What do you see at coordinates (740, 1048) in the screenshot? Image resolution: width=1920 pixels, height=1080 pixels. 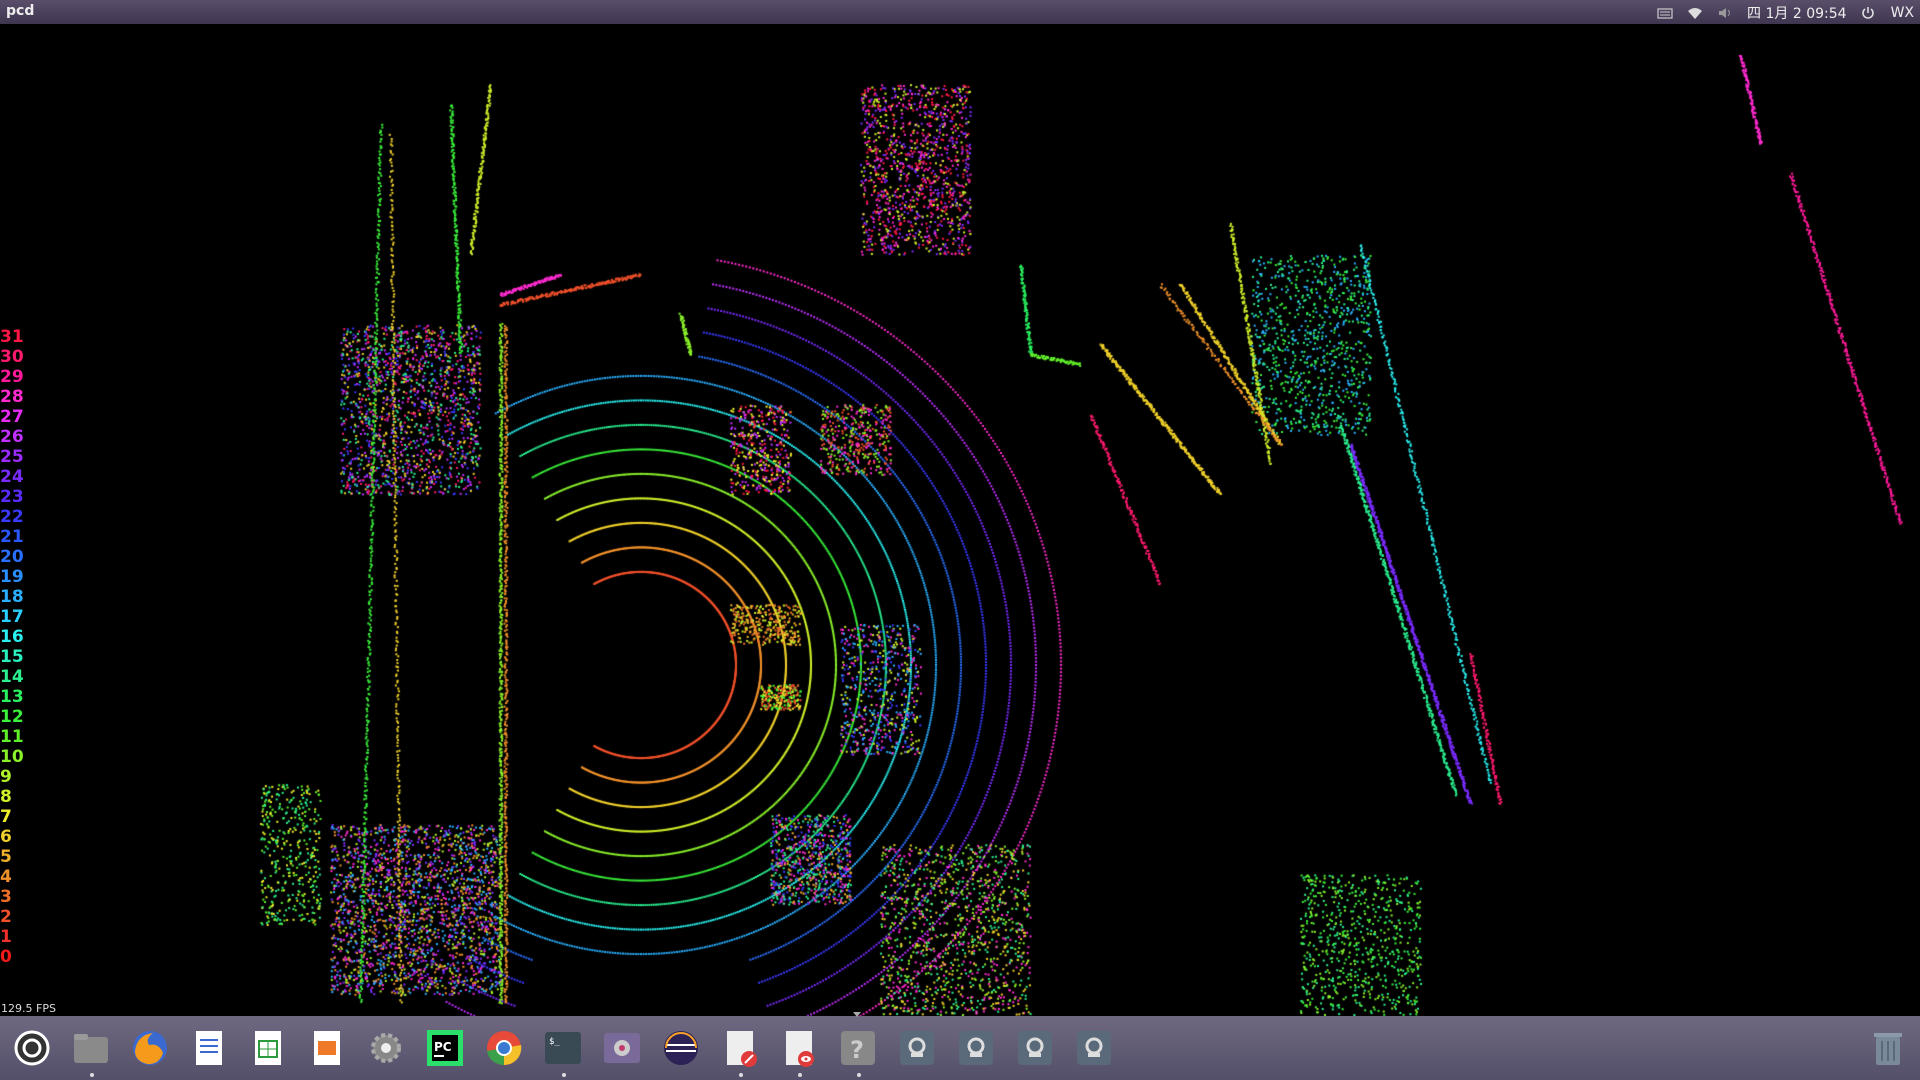 I see `text-editor-icon` at bounding box center [740, 1048].